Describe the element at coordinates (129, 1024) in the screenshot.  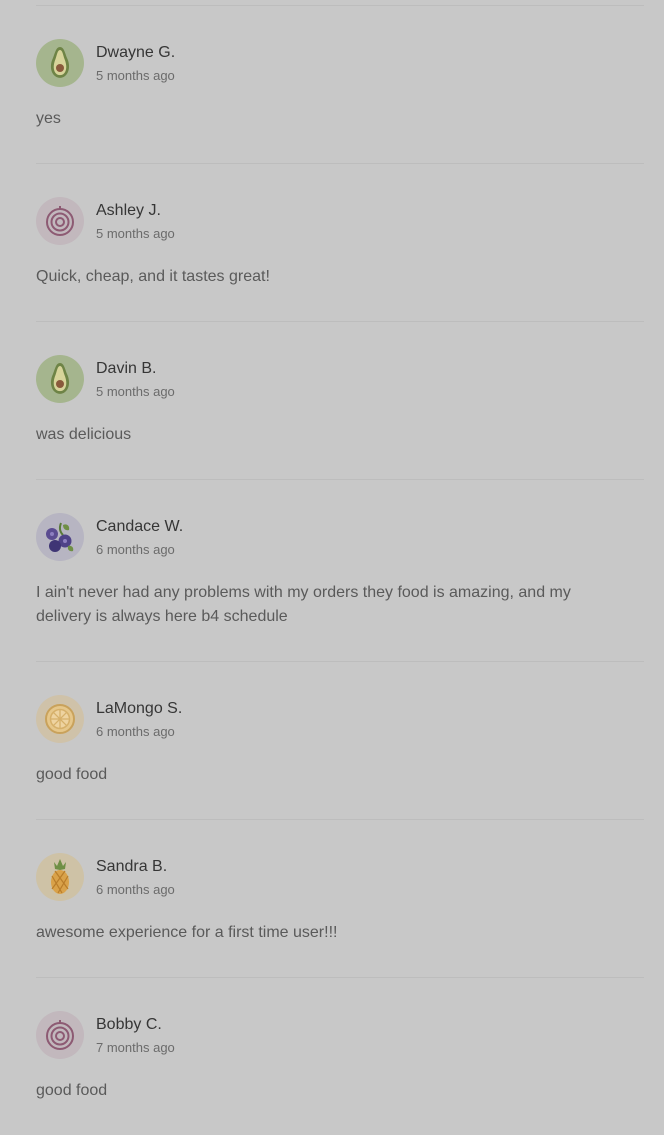
I see `reviewer-name: Bobby C.` at that location.